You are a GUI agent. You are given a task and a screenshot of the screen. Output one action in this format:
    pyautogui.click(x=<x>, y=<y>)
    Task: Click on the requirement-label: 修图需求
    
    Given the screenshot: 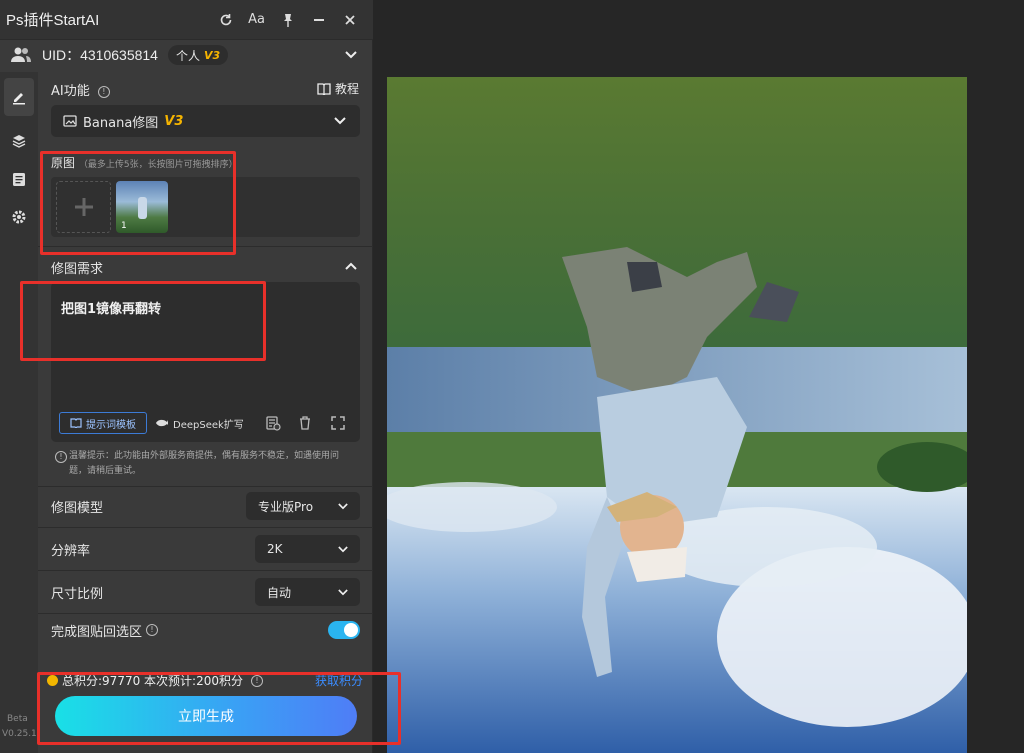 What is the action you would take?
    pyautogui.click(x=77, y=269)
    